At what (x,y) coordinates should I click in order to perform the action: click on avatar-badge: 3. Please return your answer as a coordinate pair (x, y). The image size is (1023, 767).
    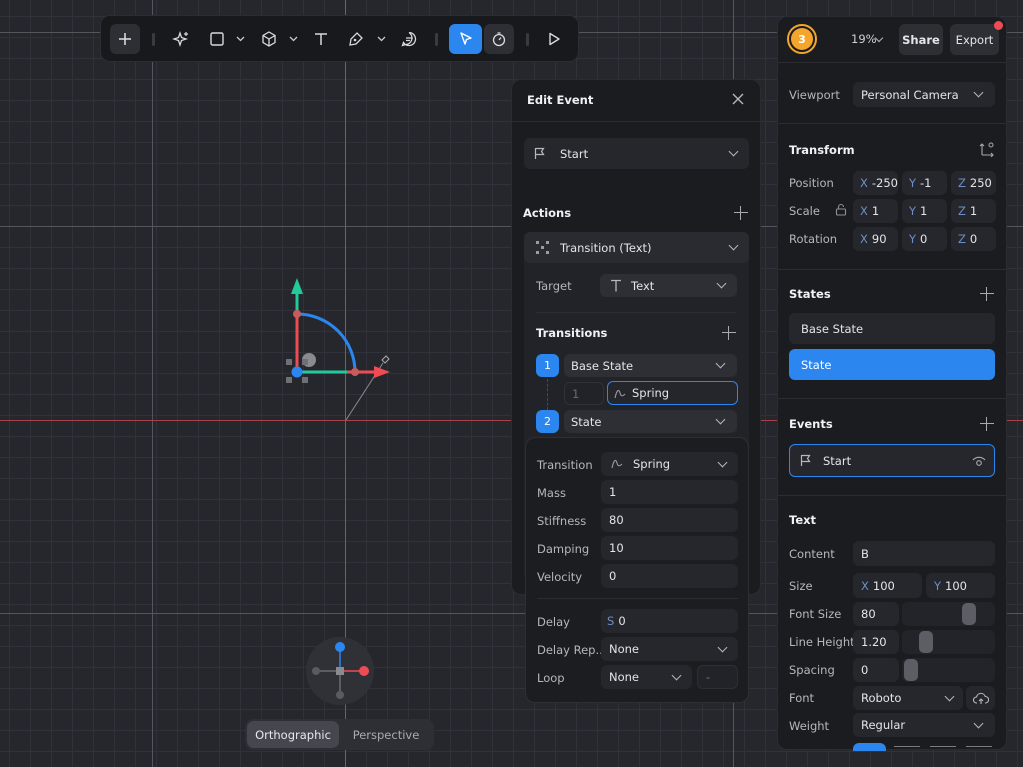
    Looking at the image, I should click on (802, 39).